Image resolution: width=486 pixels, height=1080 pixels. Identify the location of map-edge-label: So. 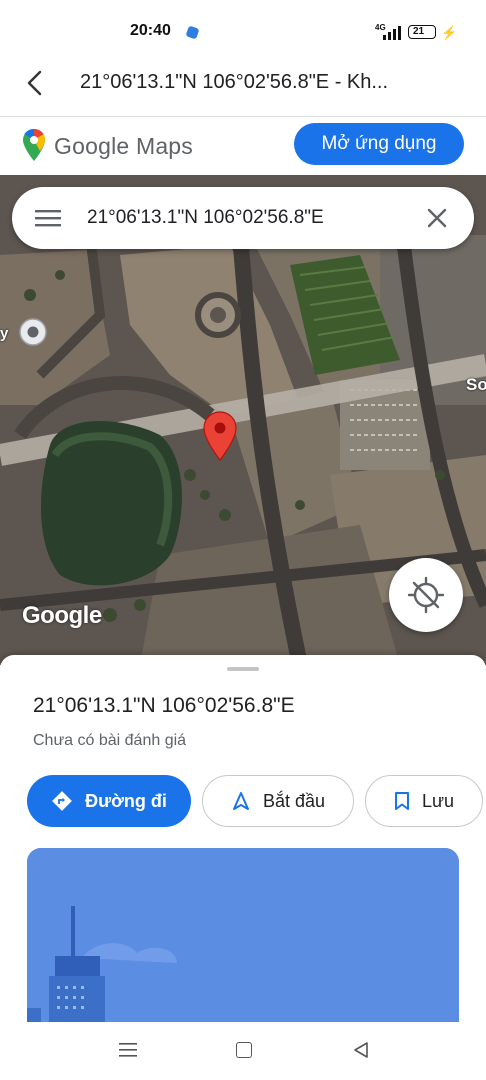
(476, 384).